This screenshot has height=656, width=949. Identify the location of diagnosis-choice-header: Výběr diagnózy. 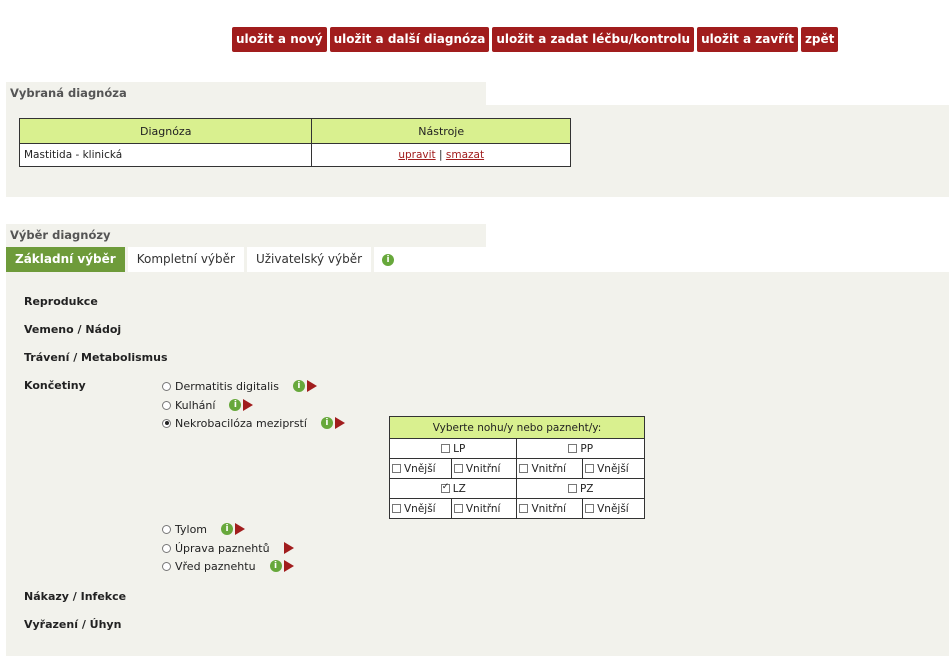
(246, 235).